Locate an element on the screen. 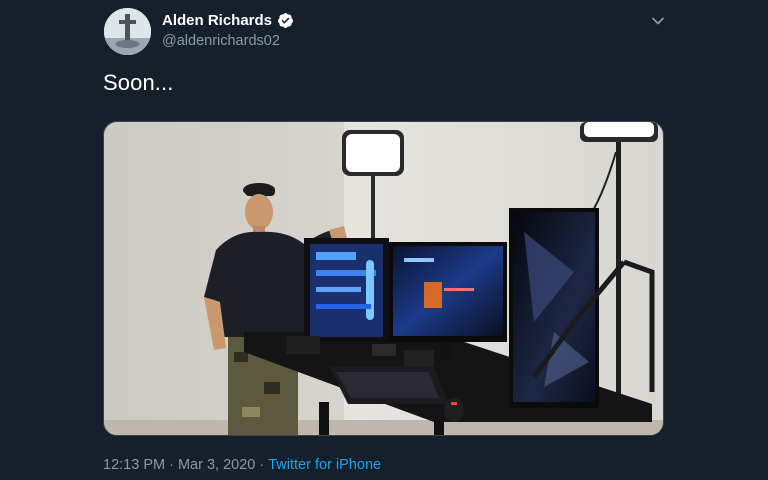 The width and height of the screenshot is (768, 480). avatar-image is located at coordinates (127, 31).